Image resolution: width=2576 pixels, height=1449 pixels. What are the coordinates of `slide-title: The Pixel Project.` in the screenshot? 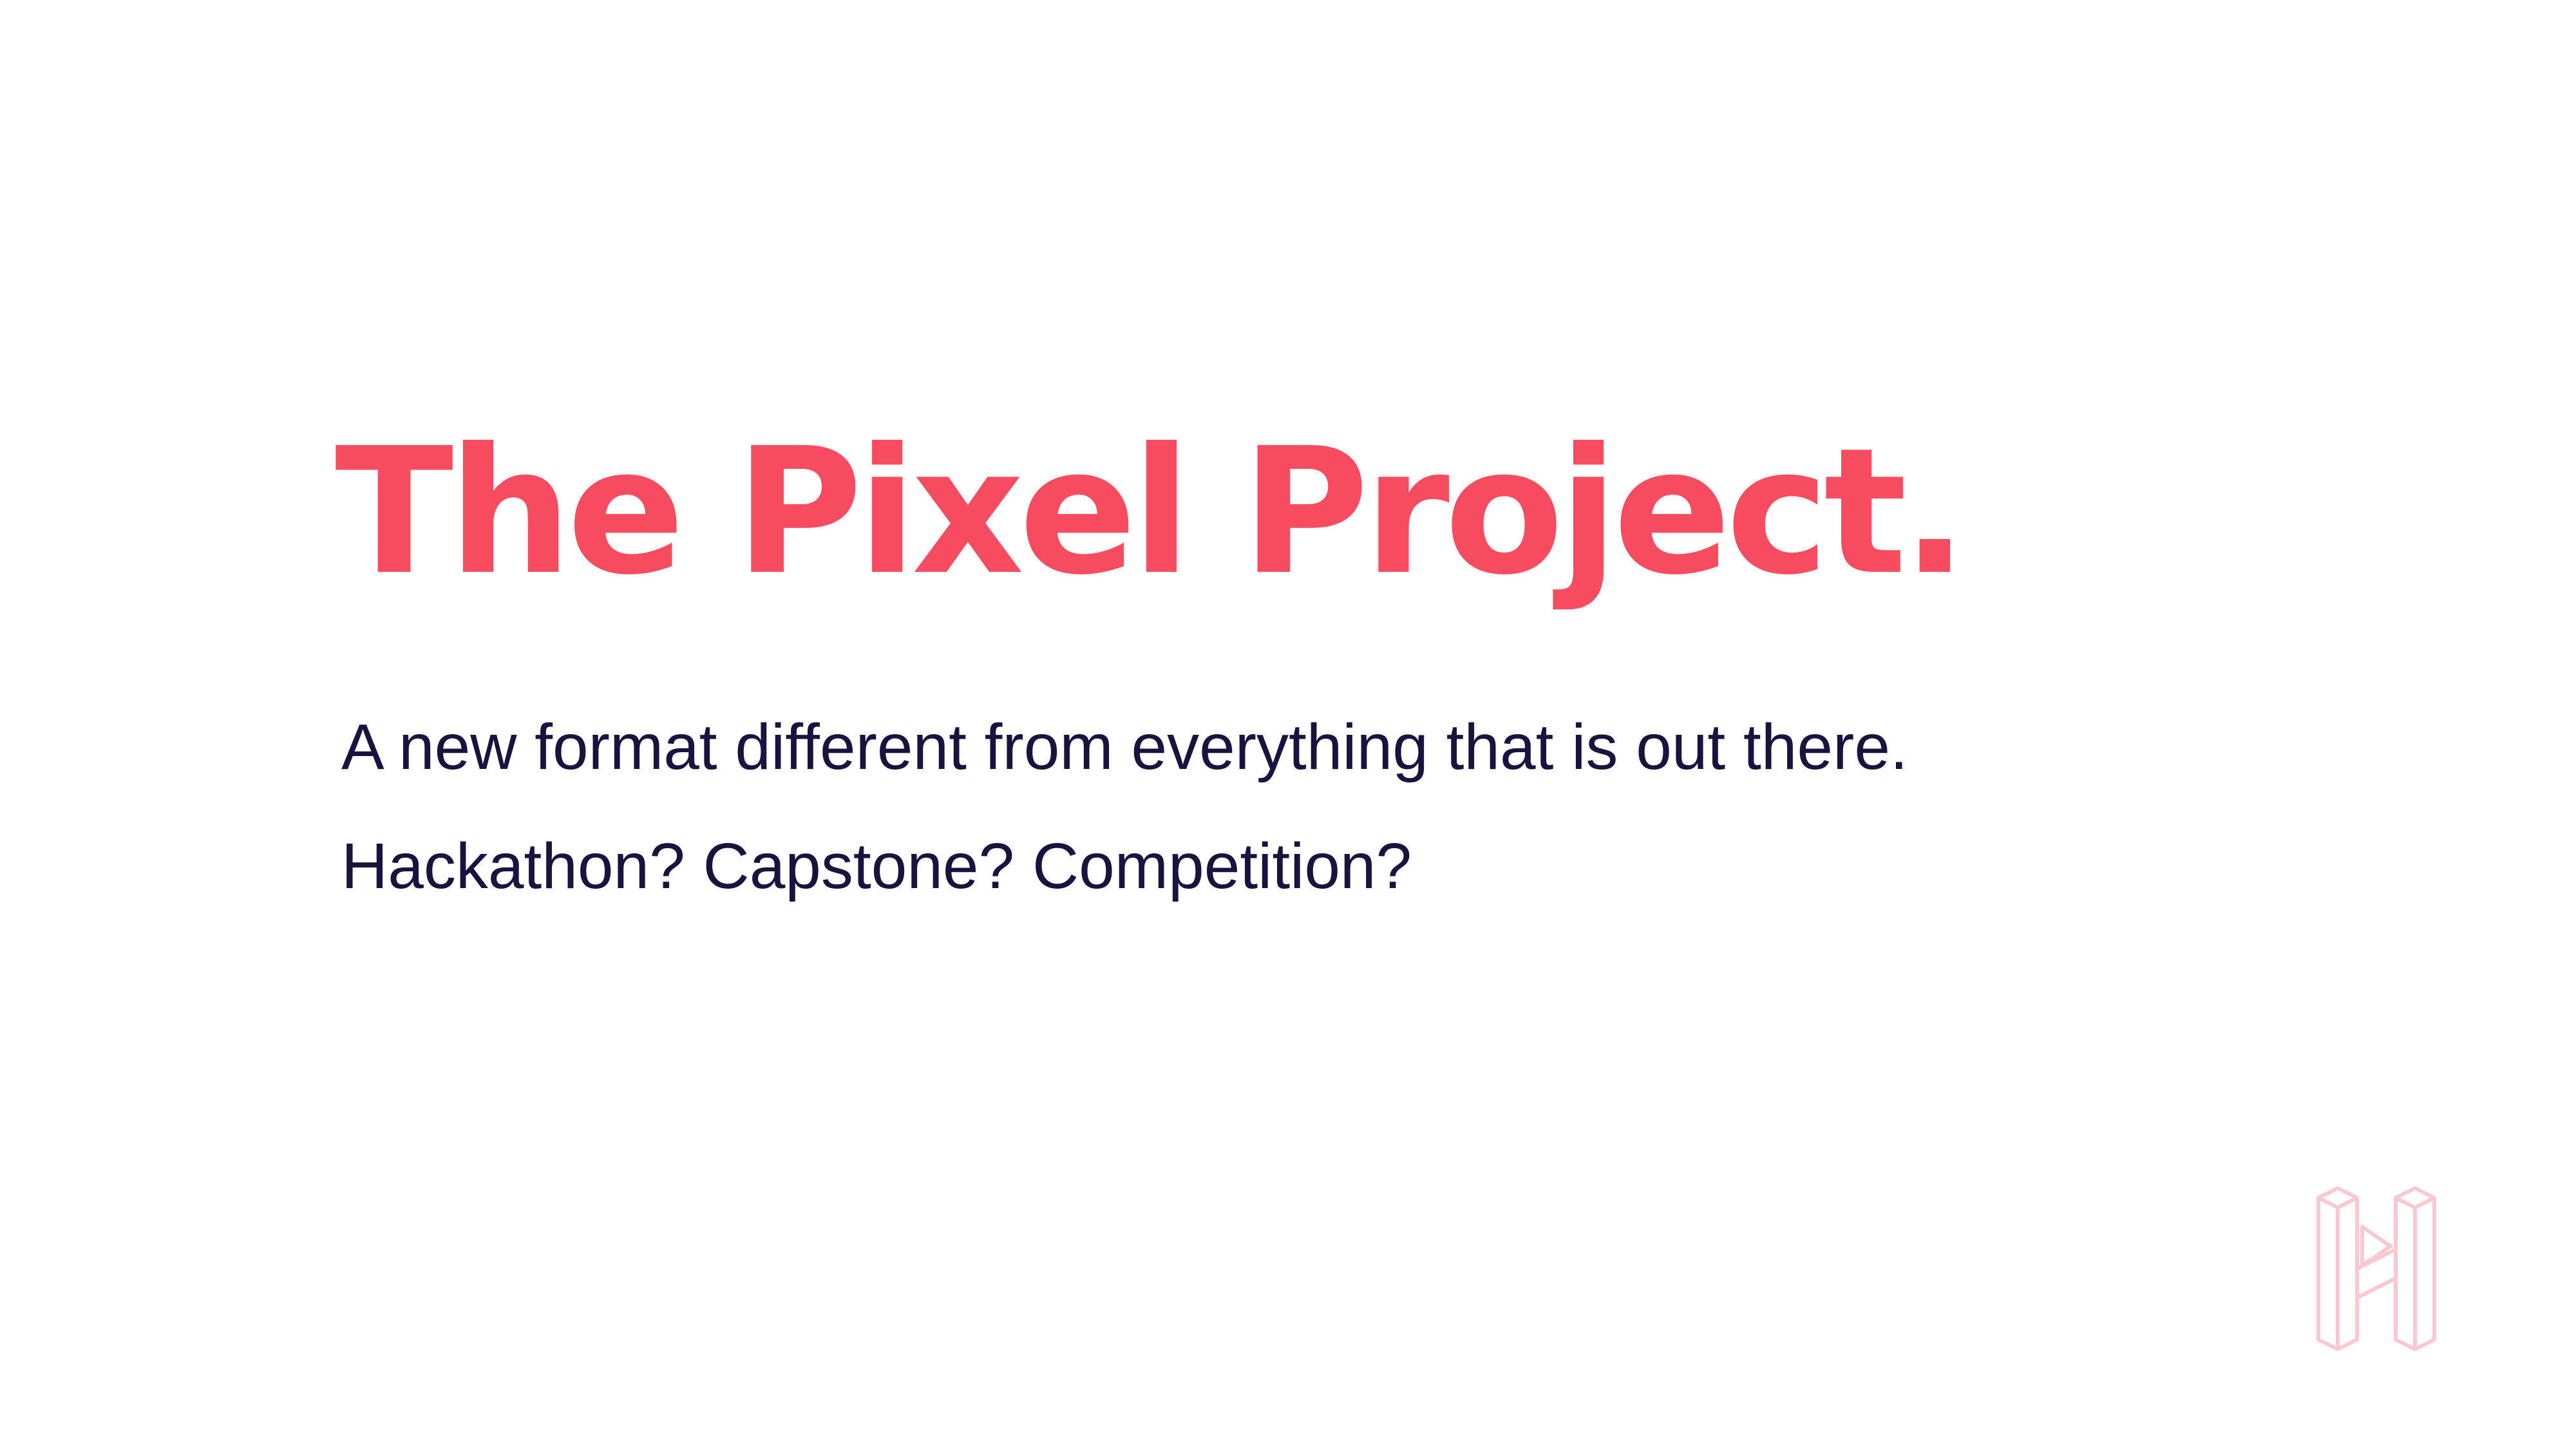 It's located at (1151, 512).